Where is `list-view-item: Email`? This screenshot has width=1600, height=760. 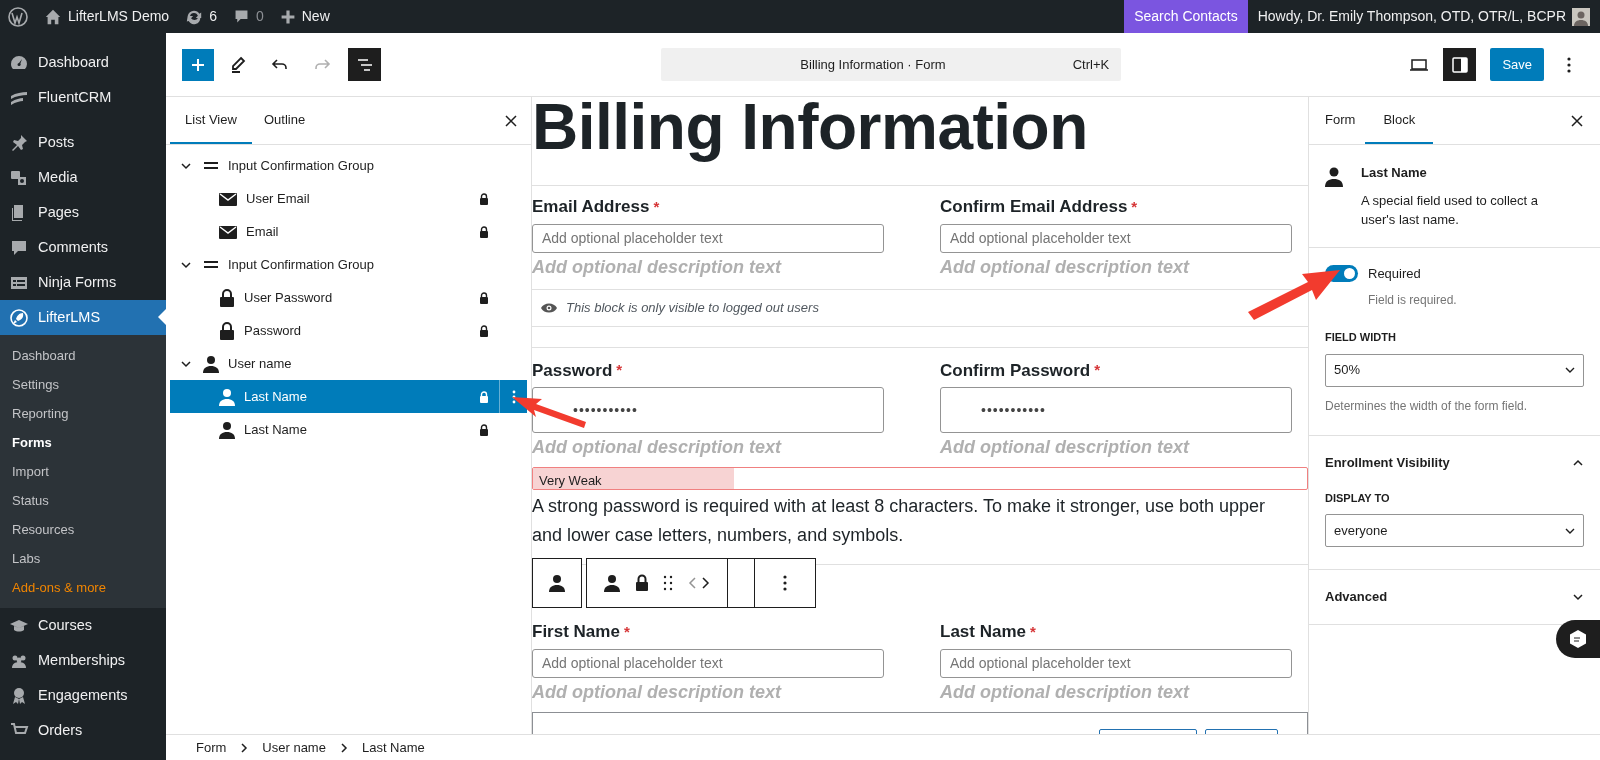 list-view-item: Email is located at coordinates (348, 231).